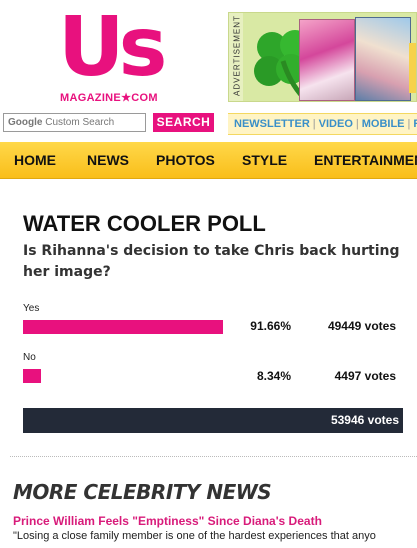  Describe the element at coordinates (383, 124) in the screenshot. I see `mobile-link: MOBILE` at that location.